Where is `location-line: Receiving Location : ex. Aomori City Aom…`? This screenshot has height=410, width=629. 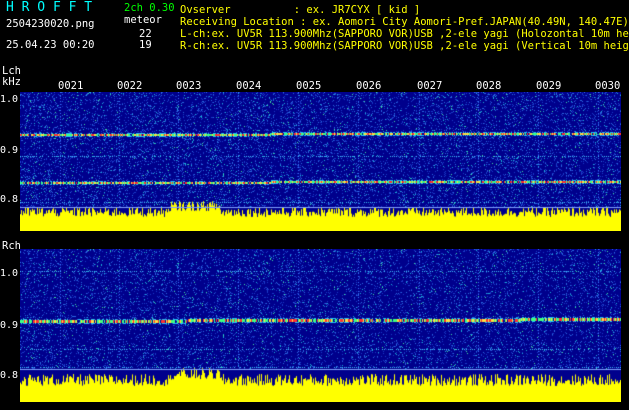 location-line: Receiving Location : ex. Aomori City Aom… is located at coordinates (404, 22).